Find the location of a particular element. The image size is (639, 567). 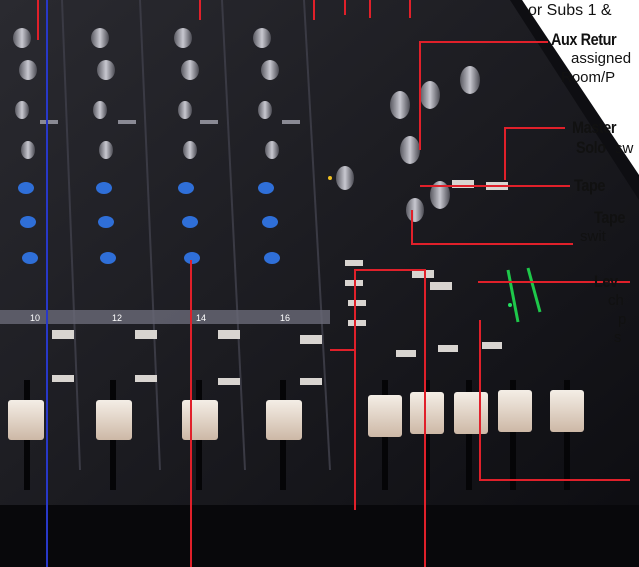

callout-aux-return-head: Aux Retur is located at coordinates (584, 39).